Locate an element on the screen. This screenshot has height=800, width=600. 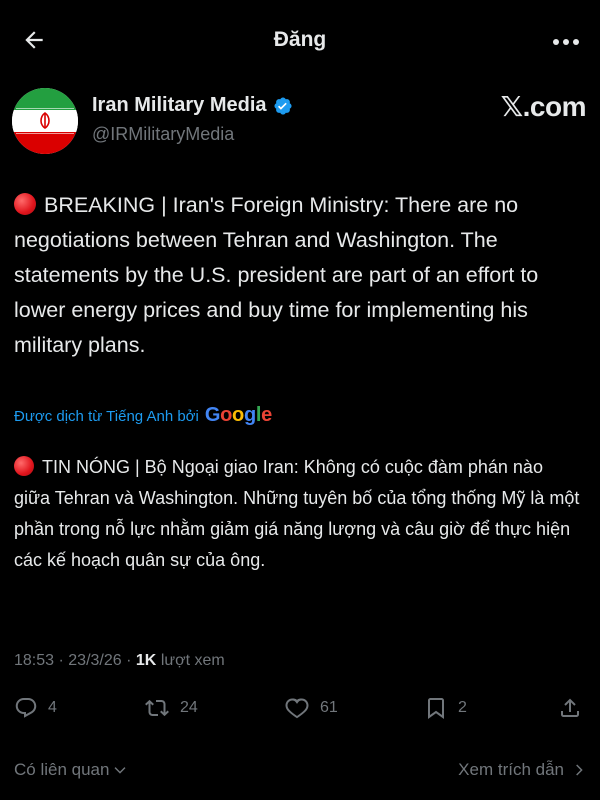
repost-count: 24 is located at coordinates (189, 707).